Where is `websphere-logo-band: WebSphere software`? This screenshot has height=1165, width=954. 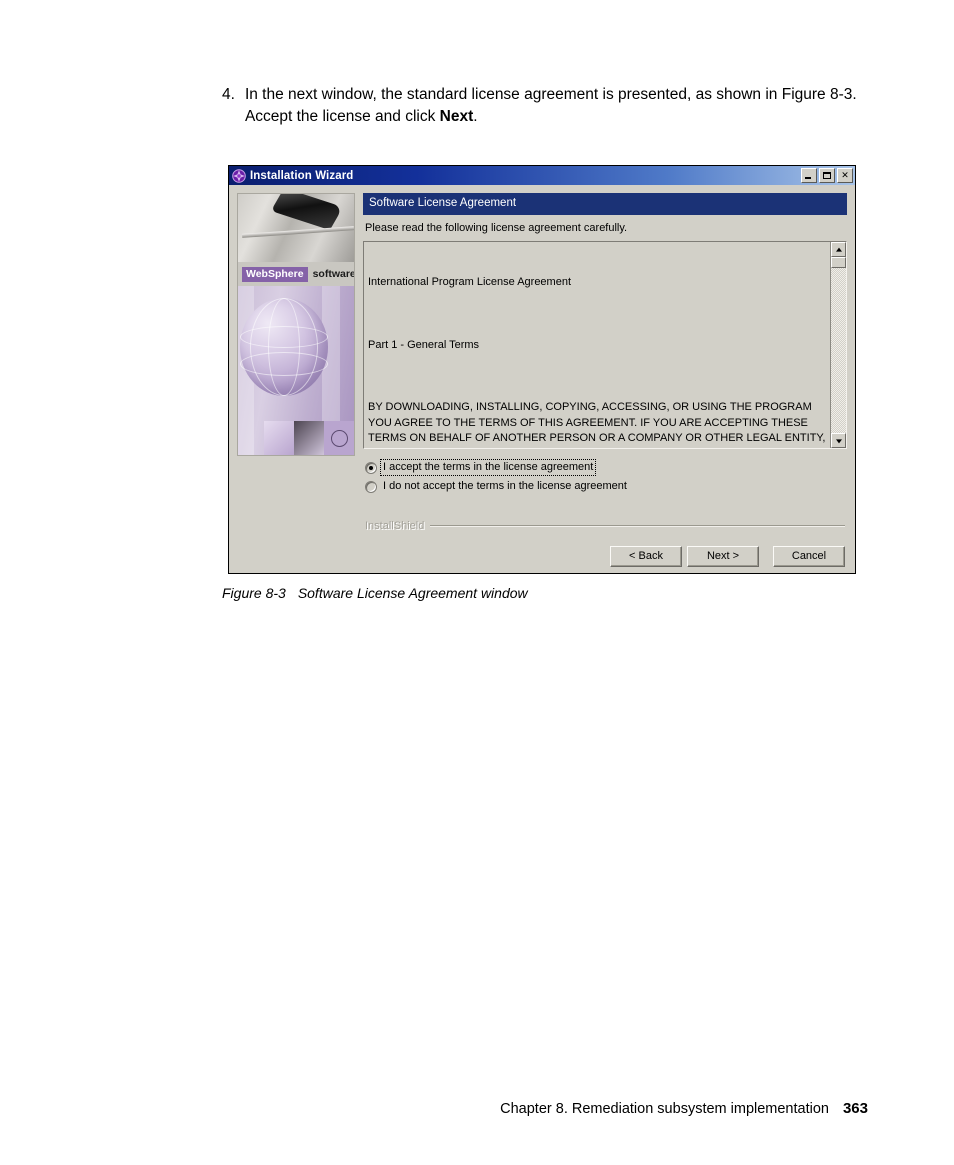
websphere-logo-band: WebSphere software is located at coordinates (296, 274).